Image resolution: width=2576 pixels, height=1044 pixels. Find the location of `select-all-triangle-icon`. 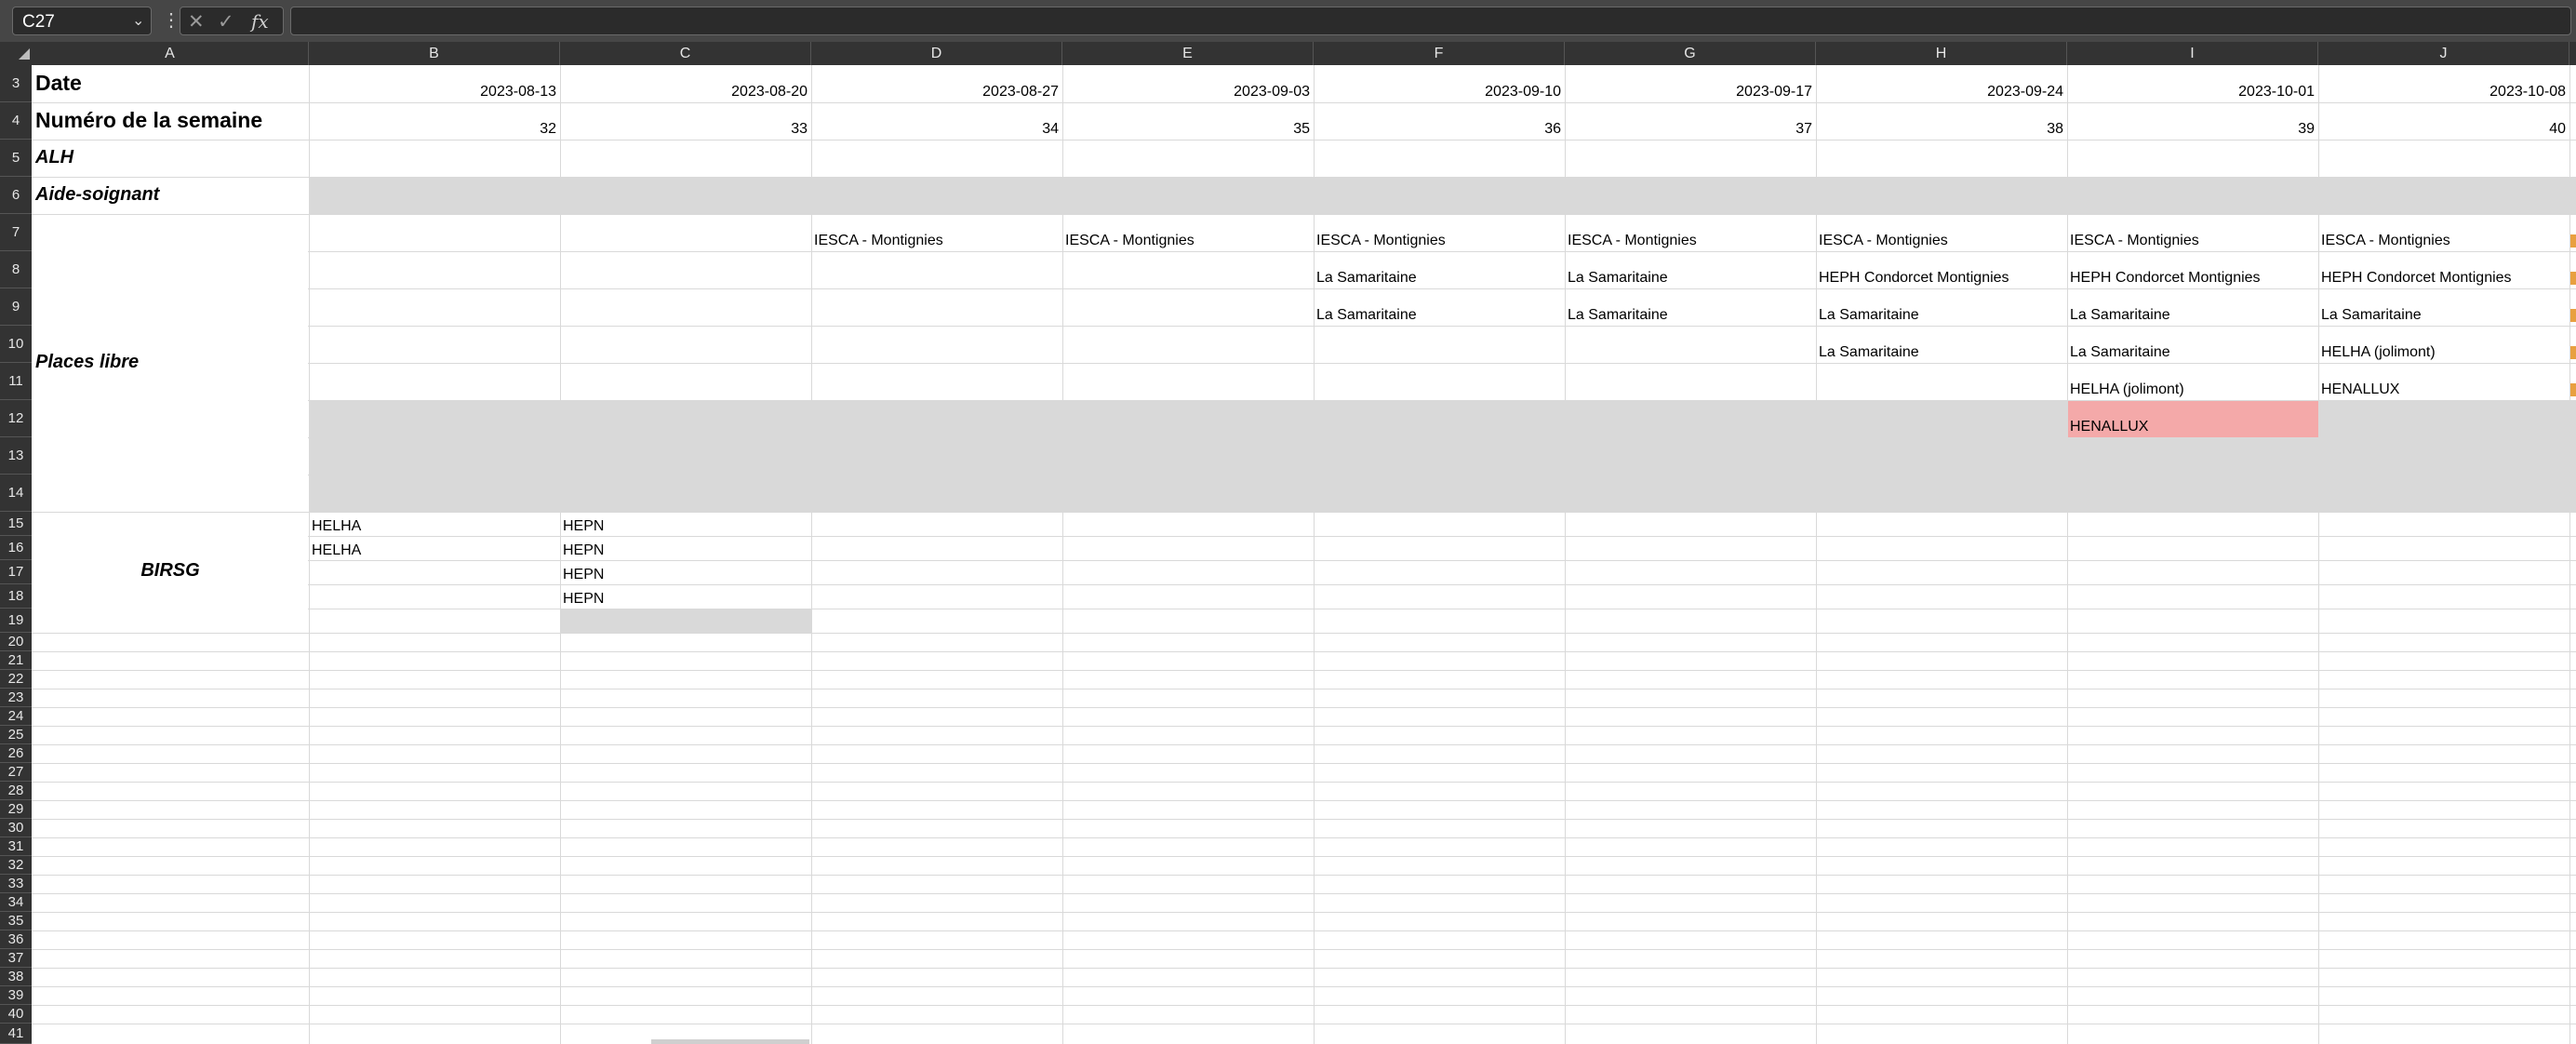

select-all-triangle-icon is located at coordinates (24, 54).